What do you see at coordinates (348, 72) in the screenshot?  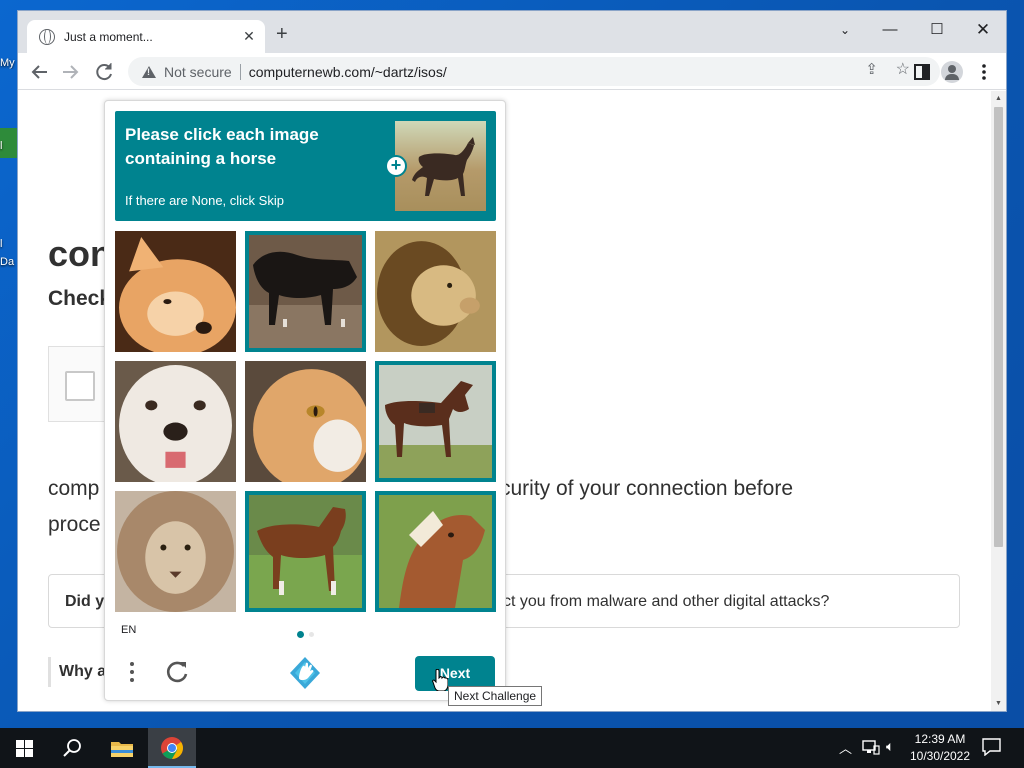 I see `url-text: computernewb.com/~dartz/isos/` at bounding box center [348, 72].